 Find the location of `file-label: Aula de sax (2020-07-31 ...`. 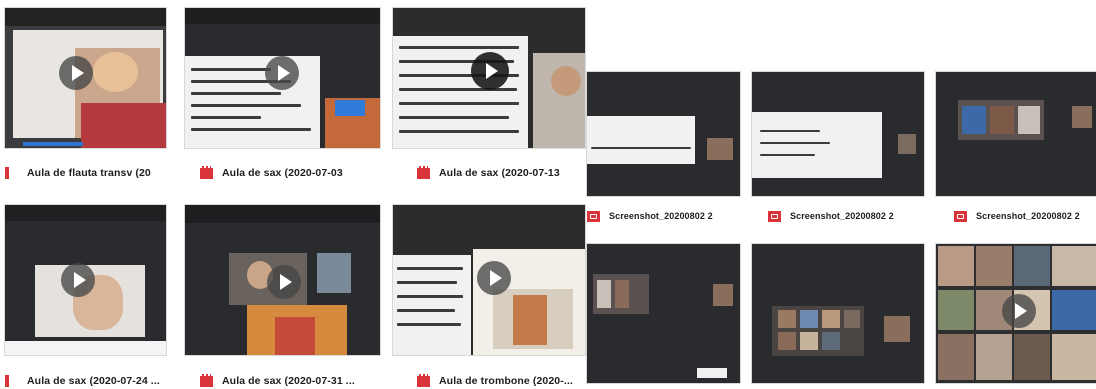

file-label: Aula de sax (2020-07-31 ... is located at coordinates (290, 381).